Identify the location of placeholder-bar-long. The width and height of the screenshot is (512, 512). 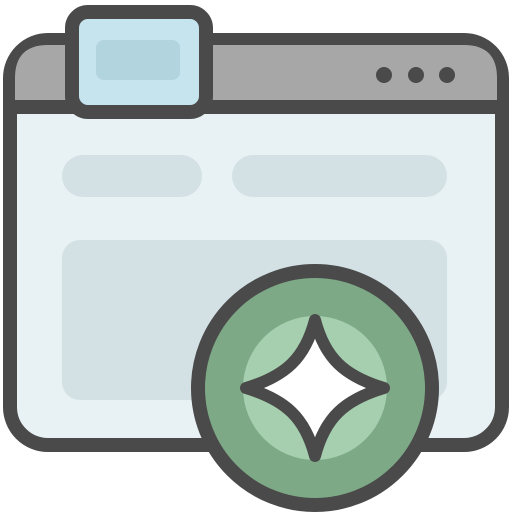
(339, 176).